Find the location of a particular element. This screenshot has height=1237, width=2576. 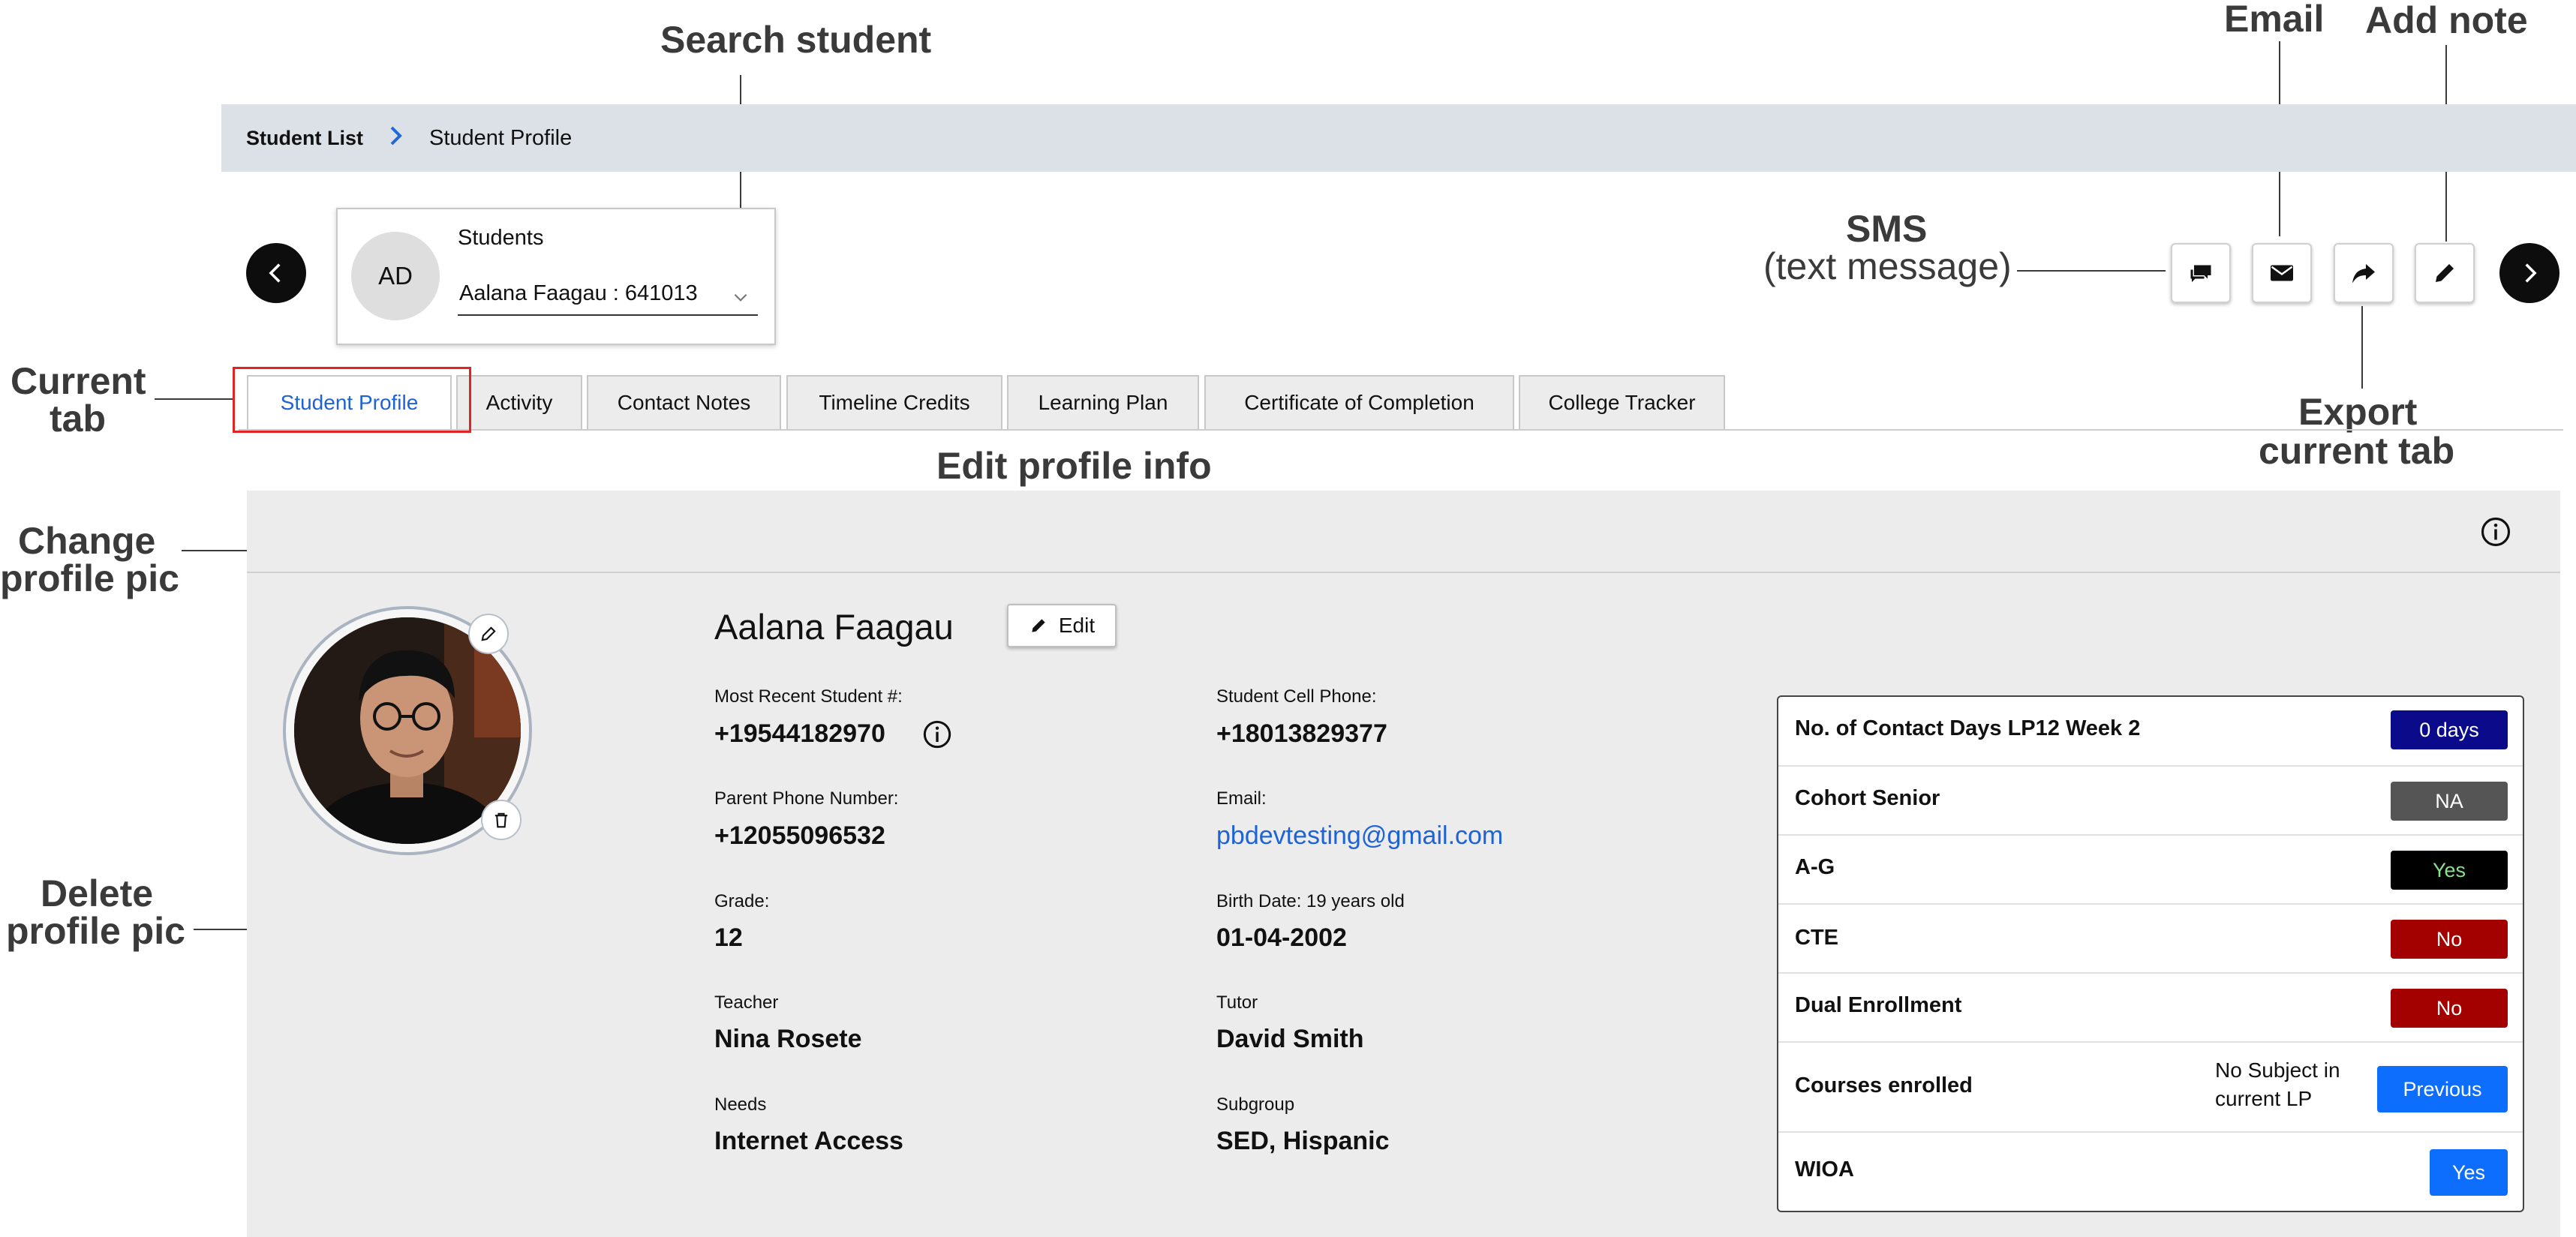

callout-delete-pic-sub: profile pic is located at coordinates (95, 931).